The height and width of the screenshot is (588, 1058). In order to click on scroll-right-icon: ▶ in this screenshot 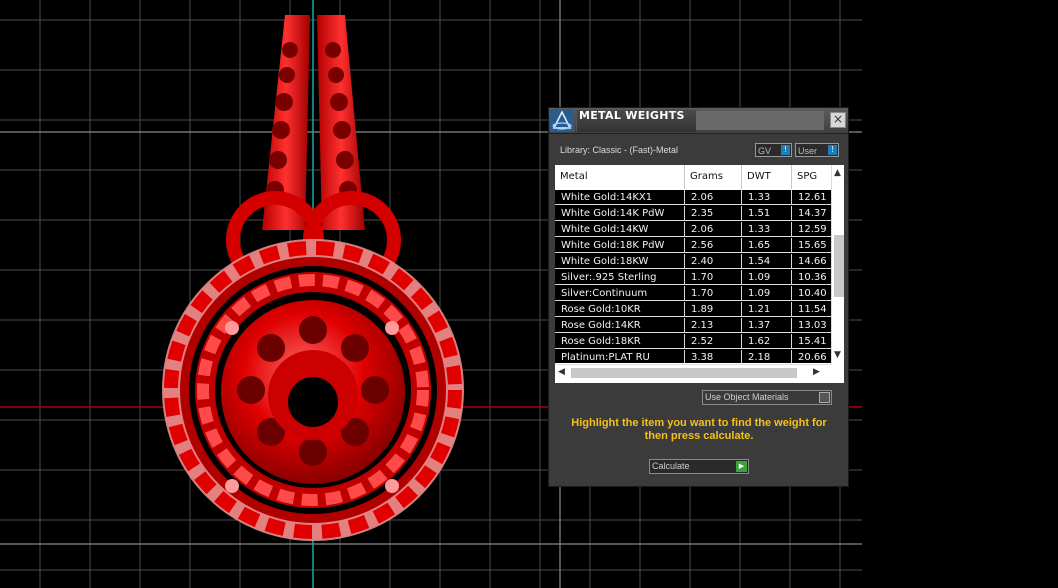, I will do `click(816, 372)`.